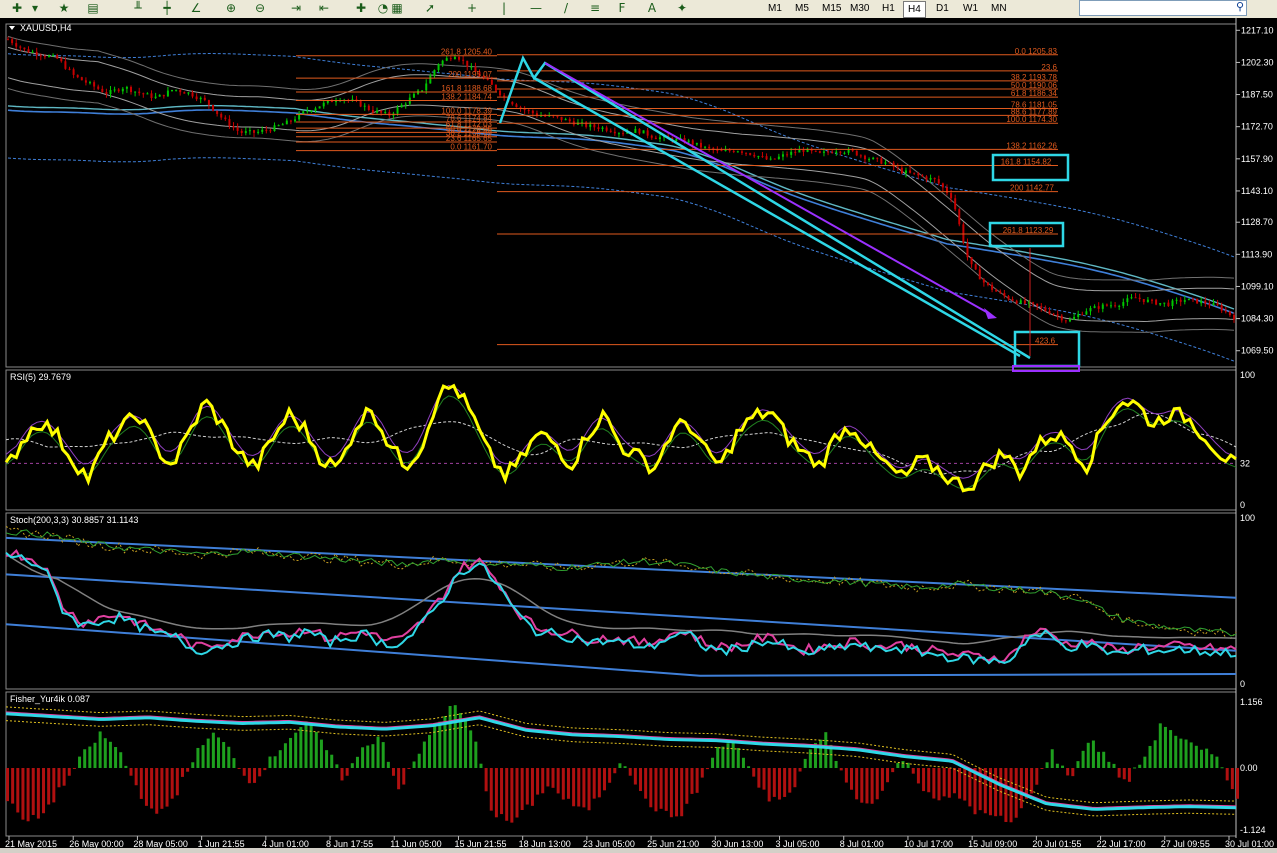 Image resolution: width=1277 pixels, height=853 pixels. What do you see at coordinates (504, 8) in the screenshot?
I see `vertical-line-icon: |` at bounding box center [504, 8].